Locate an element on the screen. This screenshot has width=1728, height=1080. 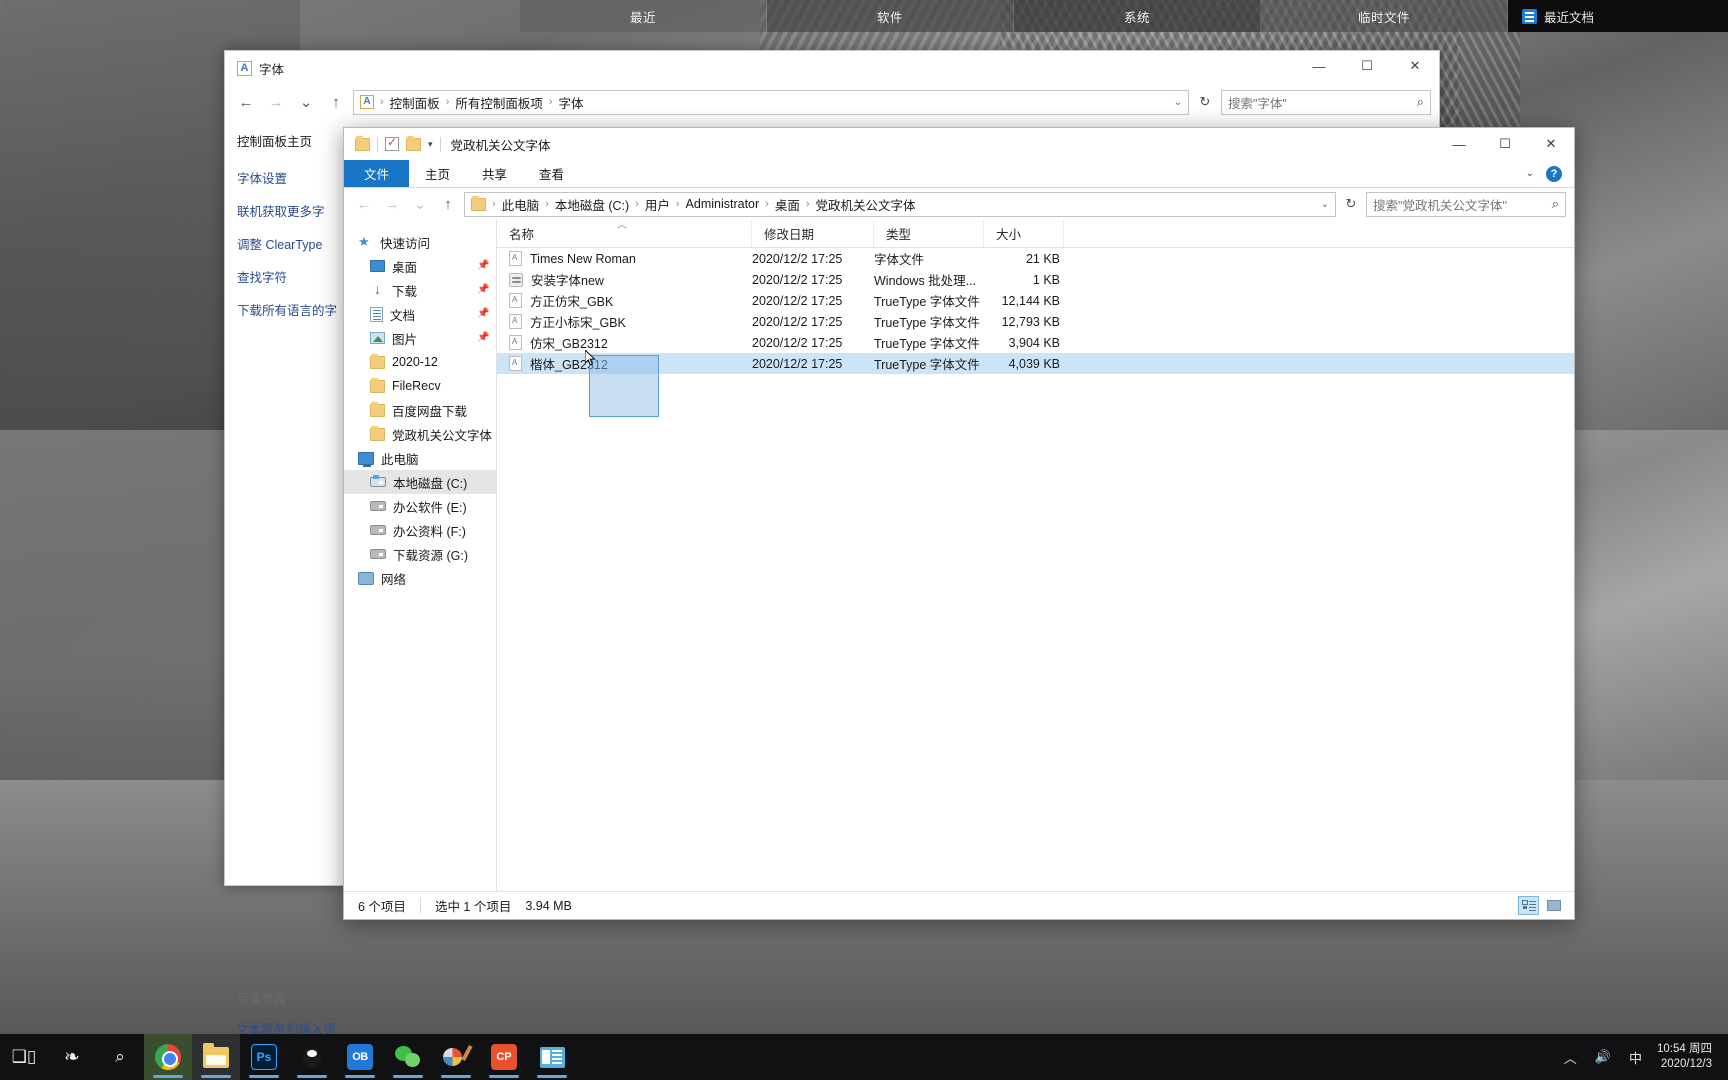
taskbar-ob-button: OB is located at coordinates (360, 1057).